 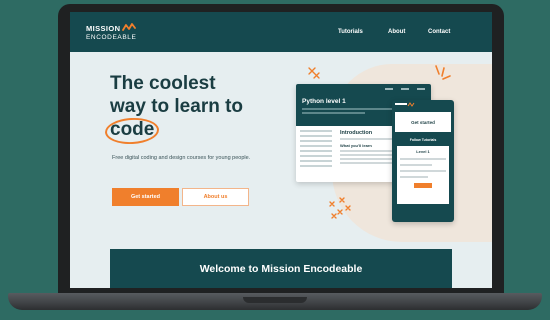 I want to click on phone-mockup-follow-text: Follow Tutorials, so click(x=423, y=140).